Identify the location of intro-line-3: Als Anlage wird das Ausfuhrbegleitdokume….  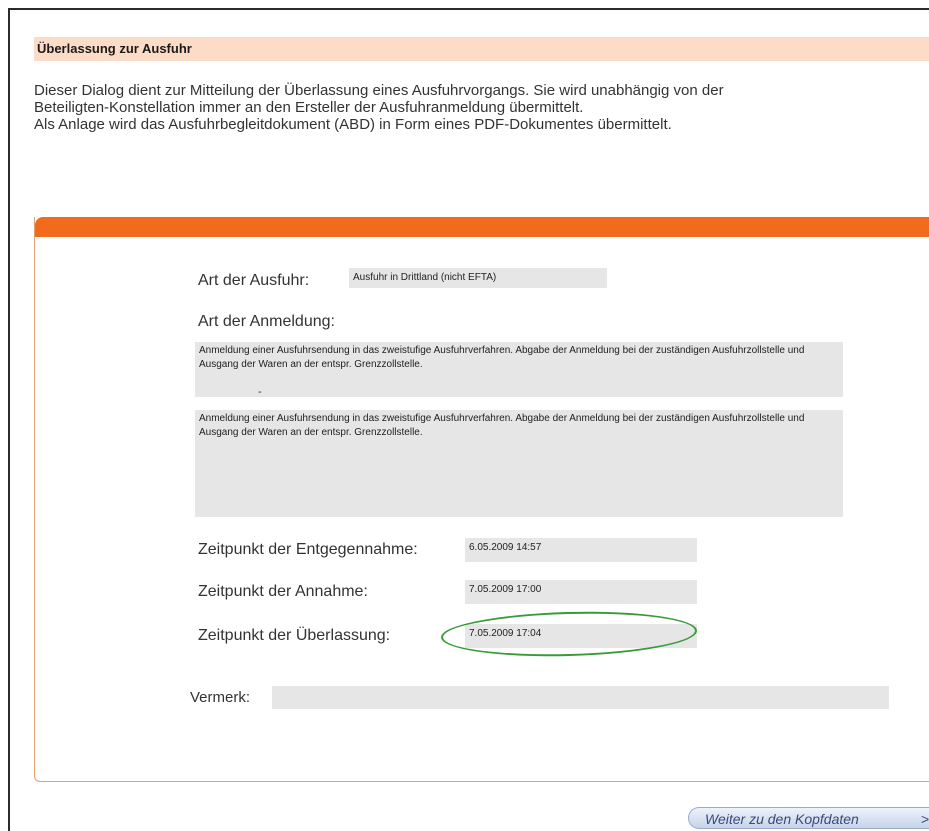
(353, 124).